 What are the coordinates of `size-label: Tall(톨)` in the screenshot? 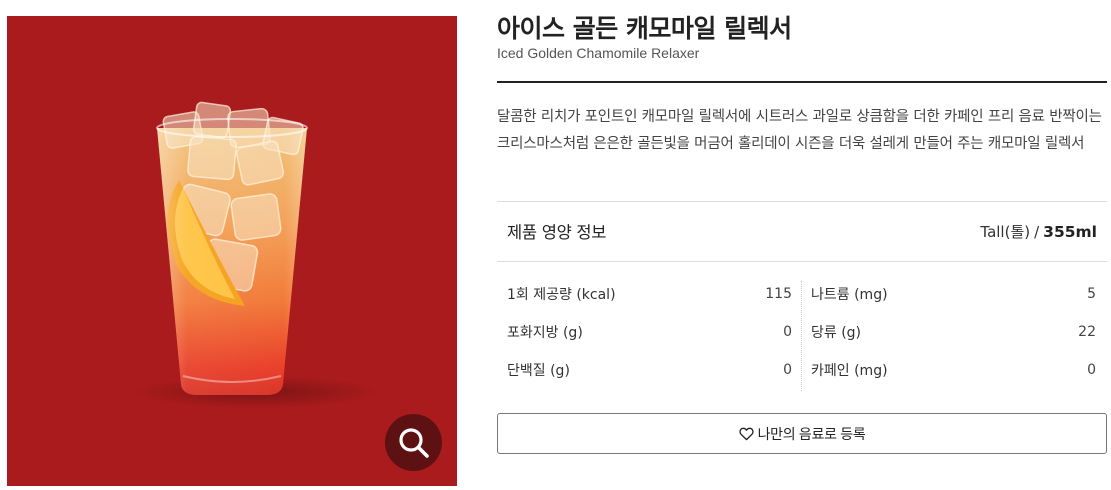 It's located at (1005, 231).